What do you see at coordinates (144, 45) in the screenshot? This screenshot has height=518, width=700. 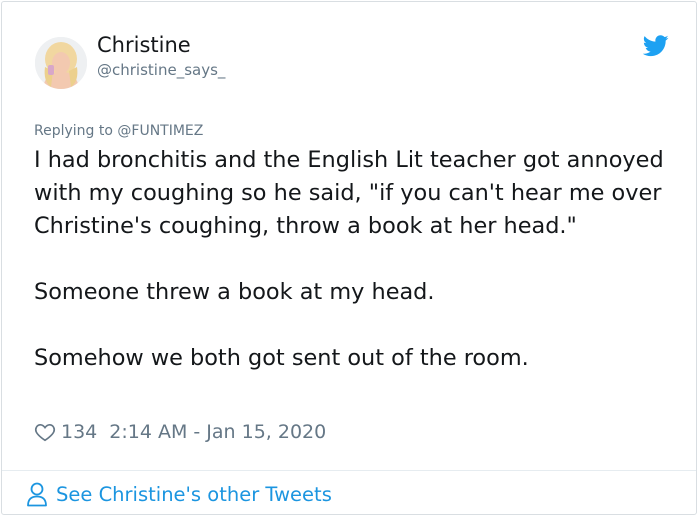 I see `author-name: Christine` at bounding box center [144, 45].